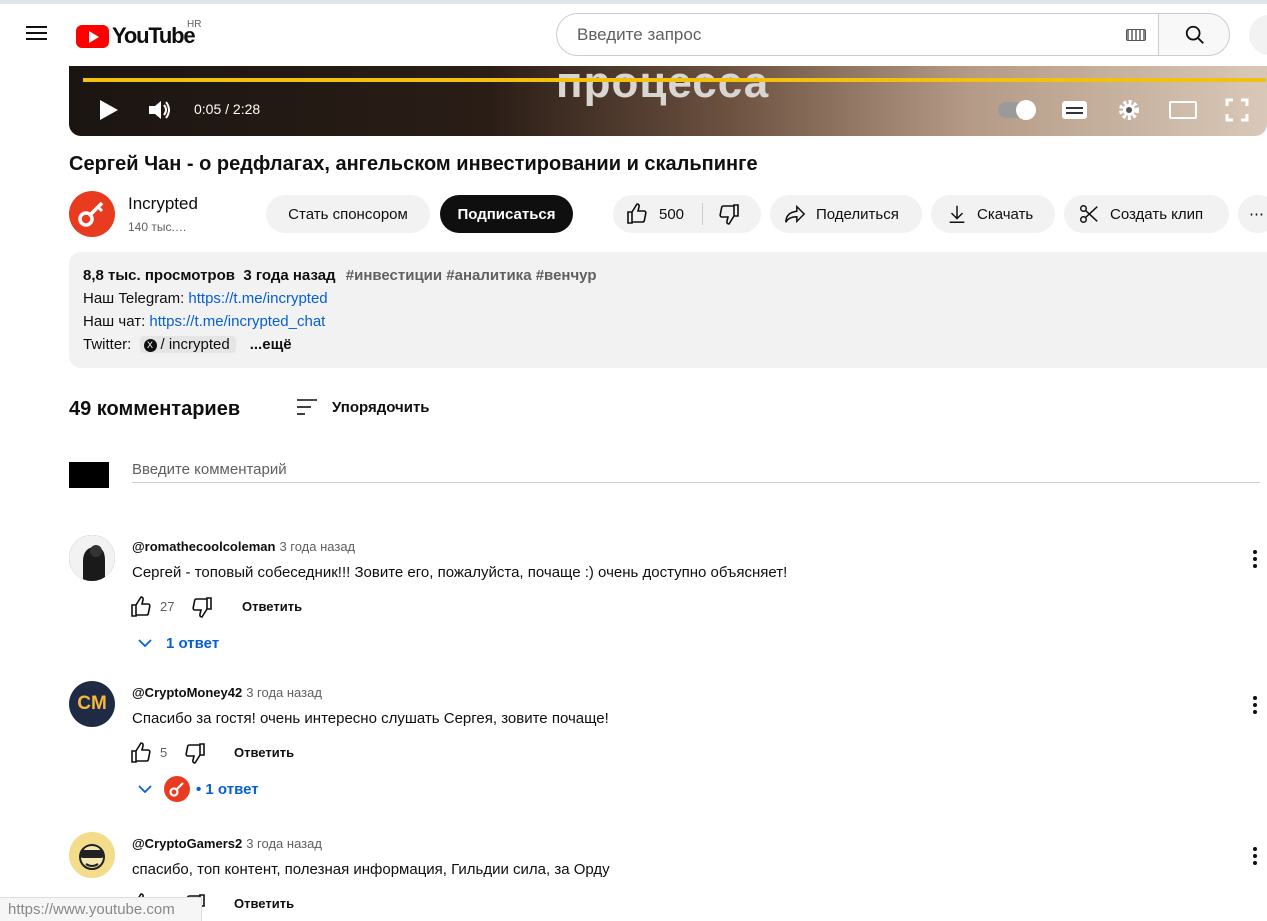 Image resolution: width=1267 pixels, height=921 pixels. Describe the element at coordinates (729, 214) in the screenshot. I see `thumbs-down-icon` at that location.